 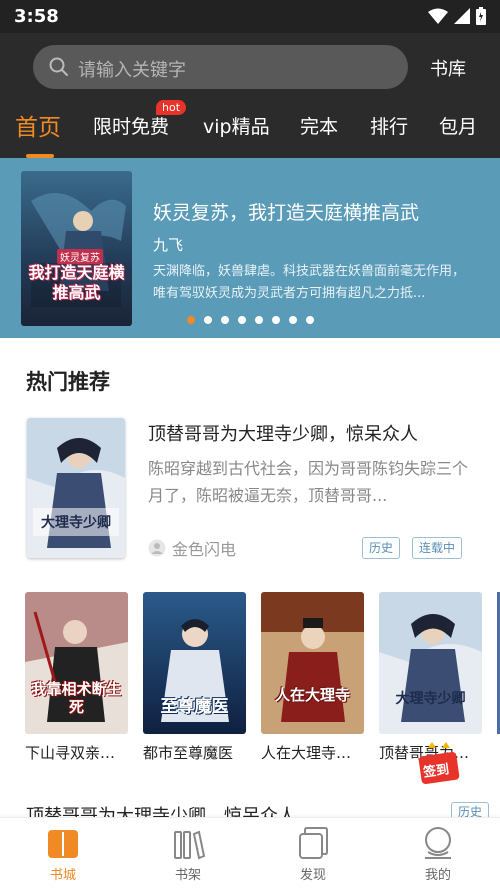 What do you see at coordinates (283, 433) in the screenshot?
I see `featured-book-title: 顶替哥哥为大理寺少卿，惊呆众人` at bounding box center [283, 433].